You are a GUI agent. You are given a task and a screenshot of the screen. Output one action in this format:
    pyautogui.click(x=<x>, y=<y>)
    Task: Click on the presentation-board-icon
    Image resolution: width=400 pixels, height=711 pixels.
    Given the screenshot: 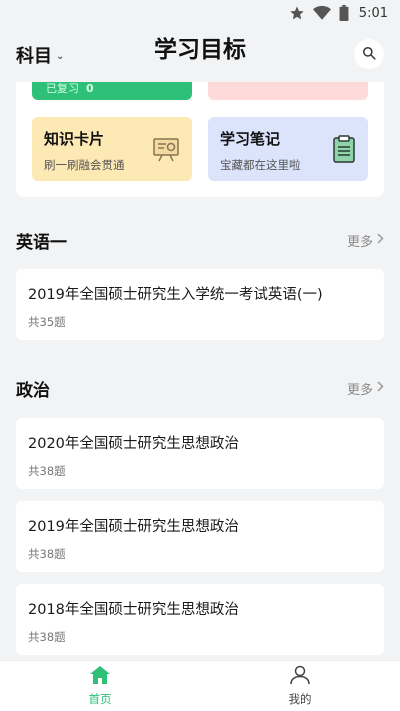 What is the action you would take?
    pyautogui.click(x=166, y=151)
    